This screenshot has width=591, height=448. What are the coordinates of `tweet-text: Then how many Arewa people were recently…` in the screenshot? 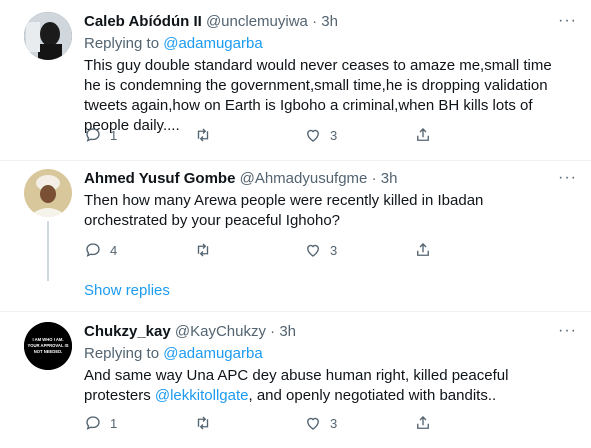 It's located at (284, 210).